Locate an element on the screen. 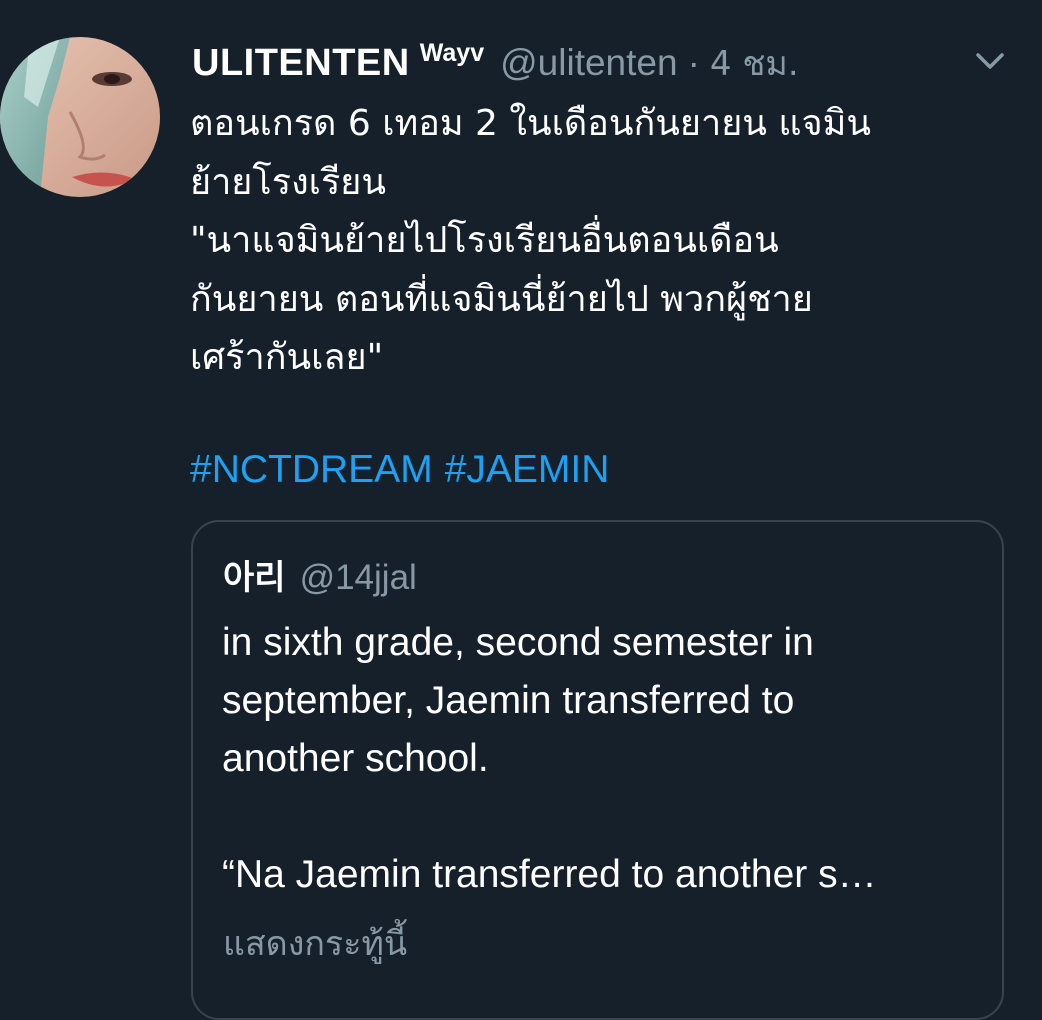 This screenshot has height=1020, width=1042. avatar is located at coordinates (80, 117).